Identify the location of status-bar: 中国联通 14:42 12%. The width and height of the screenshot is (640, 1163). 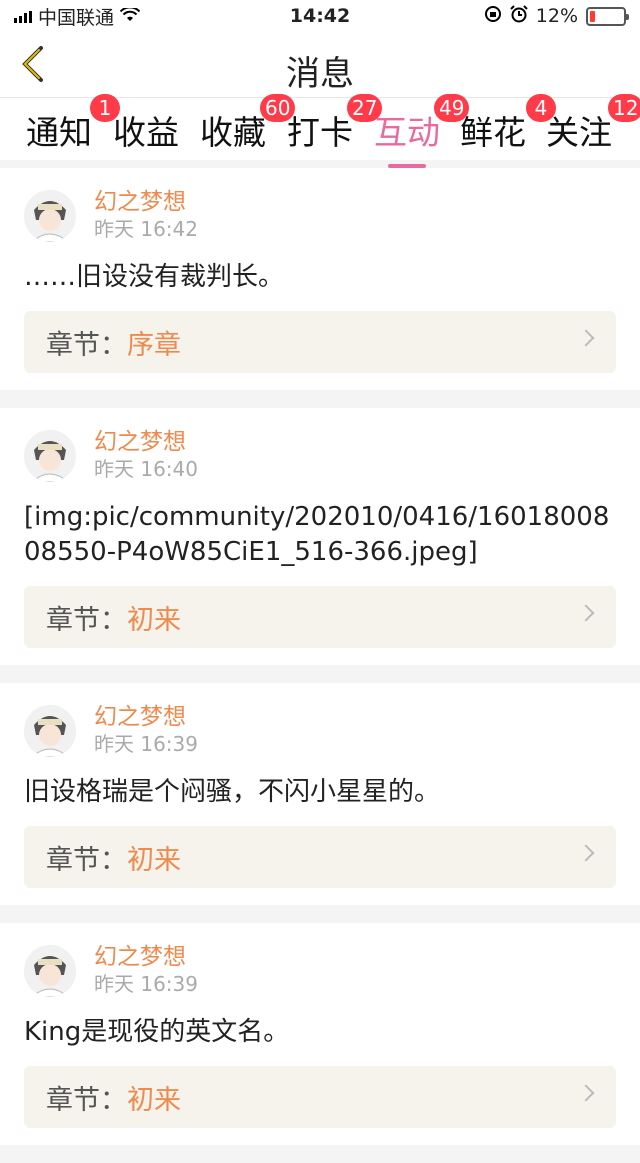
(320, 16).